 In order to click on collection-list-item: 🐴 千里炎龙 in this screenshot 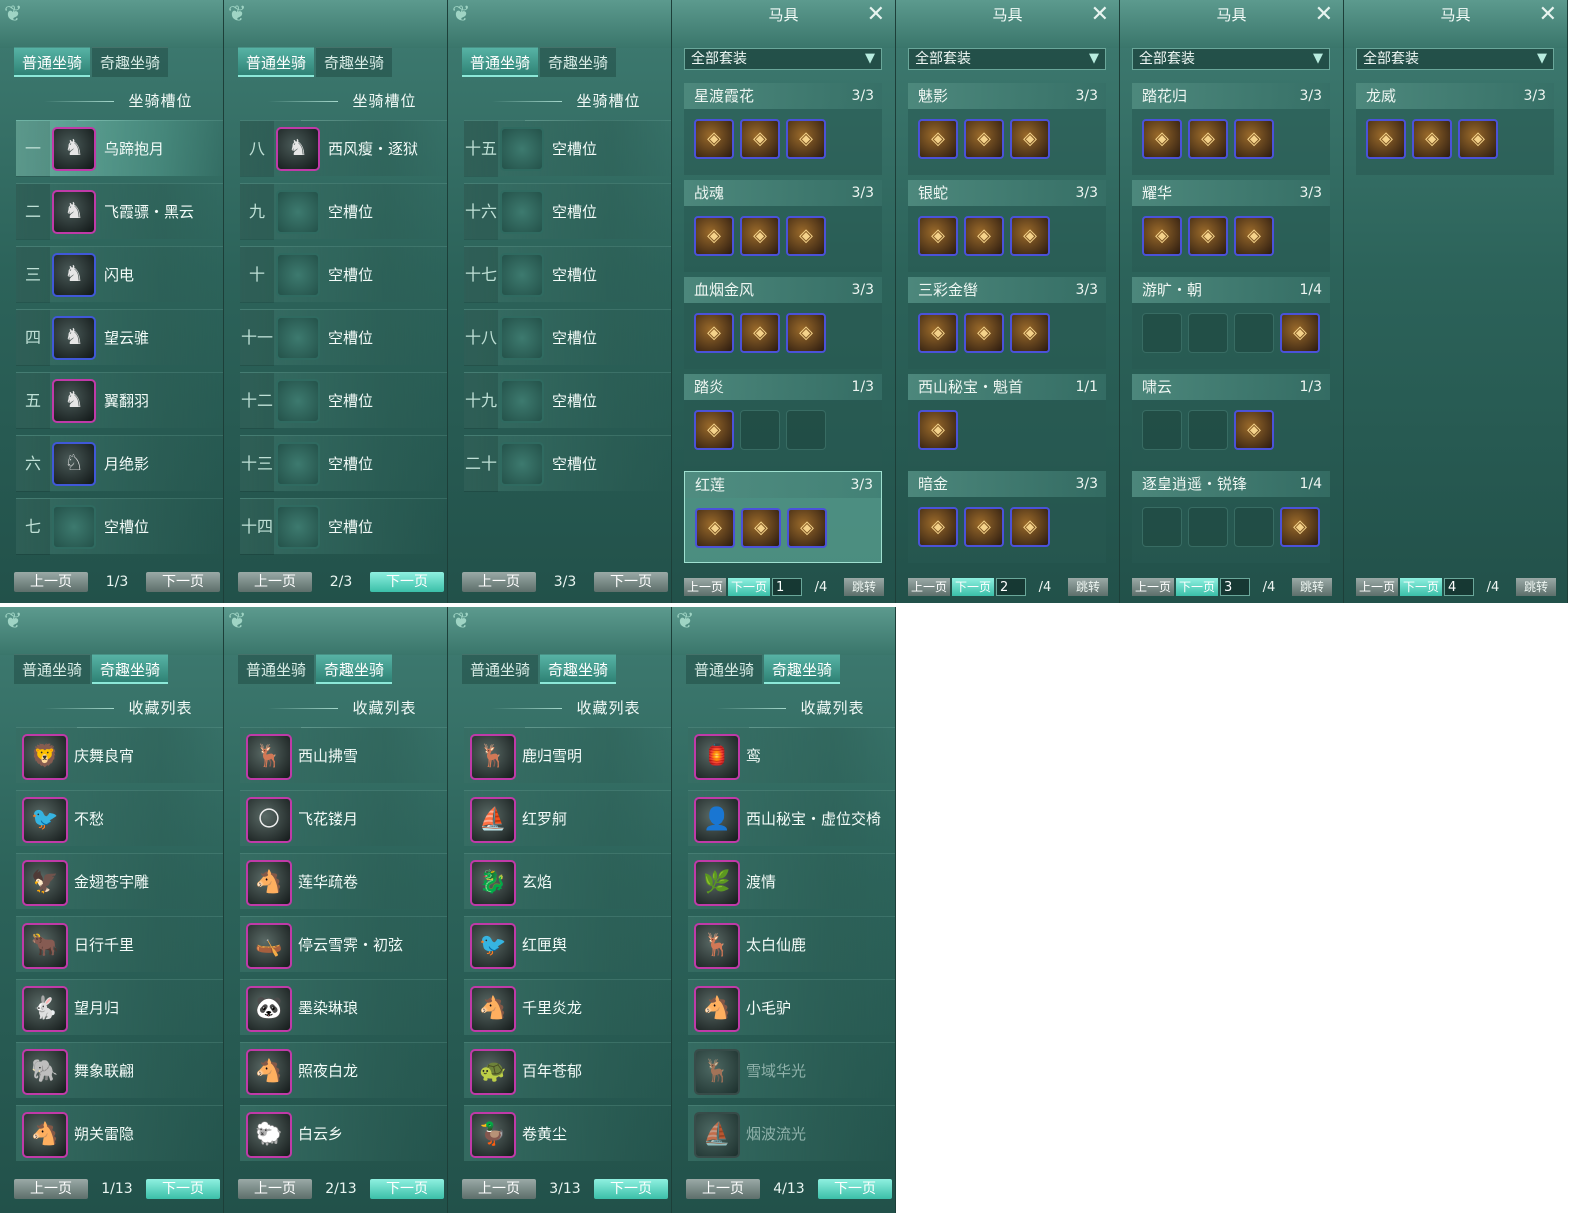, I will do `click(567, 1007)`.